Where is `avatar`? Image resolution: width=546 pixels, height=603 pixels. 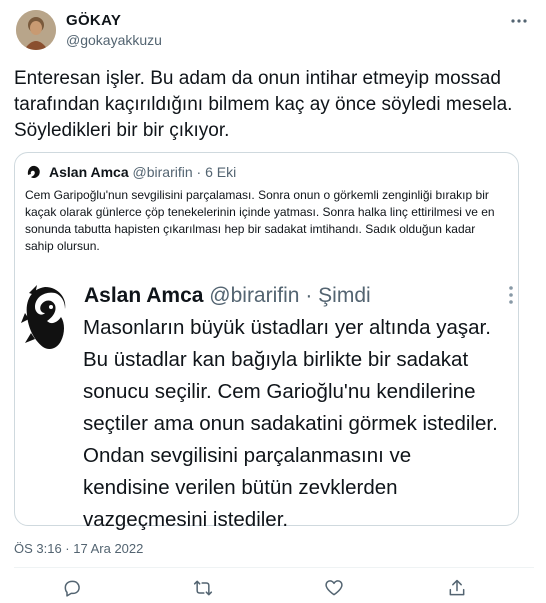
avatar is located at coordinates (36, 30).